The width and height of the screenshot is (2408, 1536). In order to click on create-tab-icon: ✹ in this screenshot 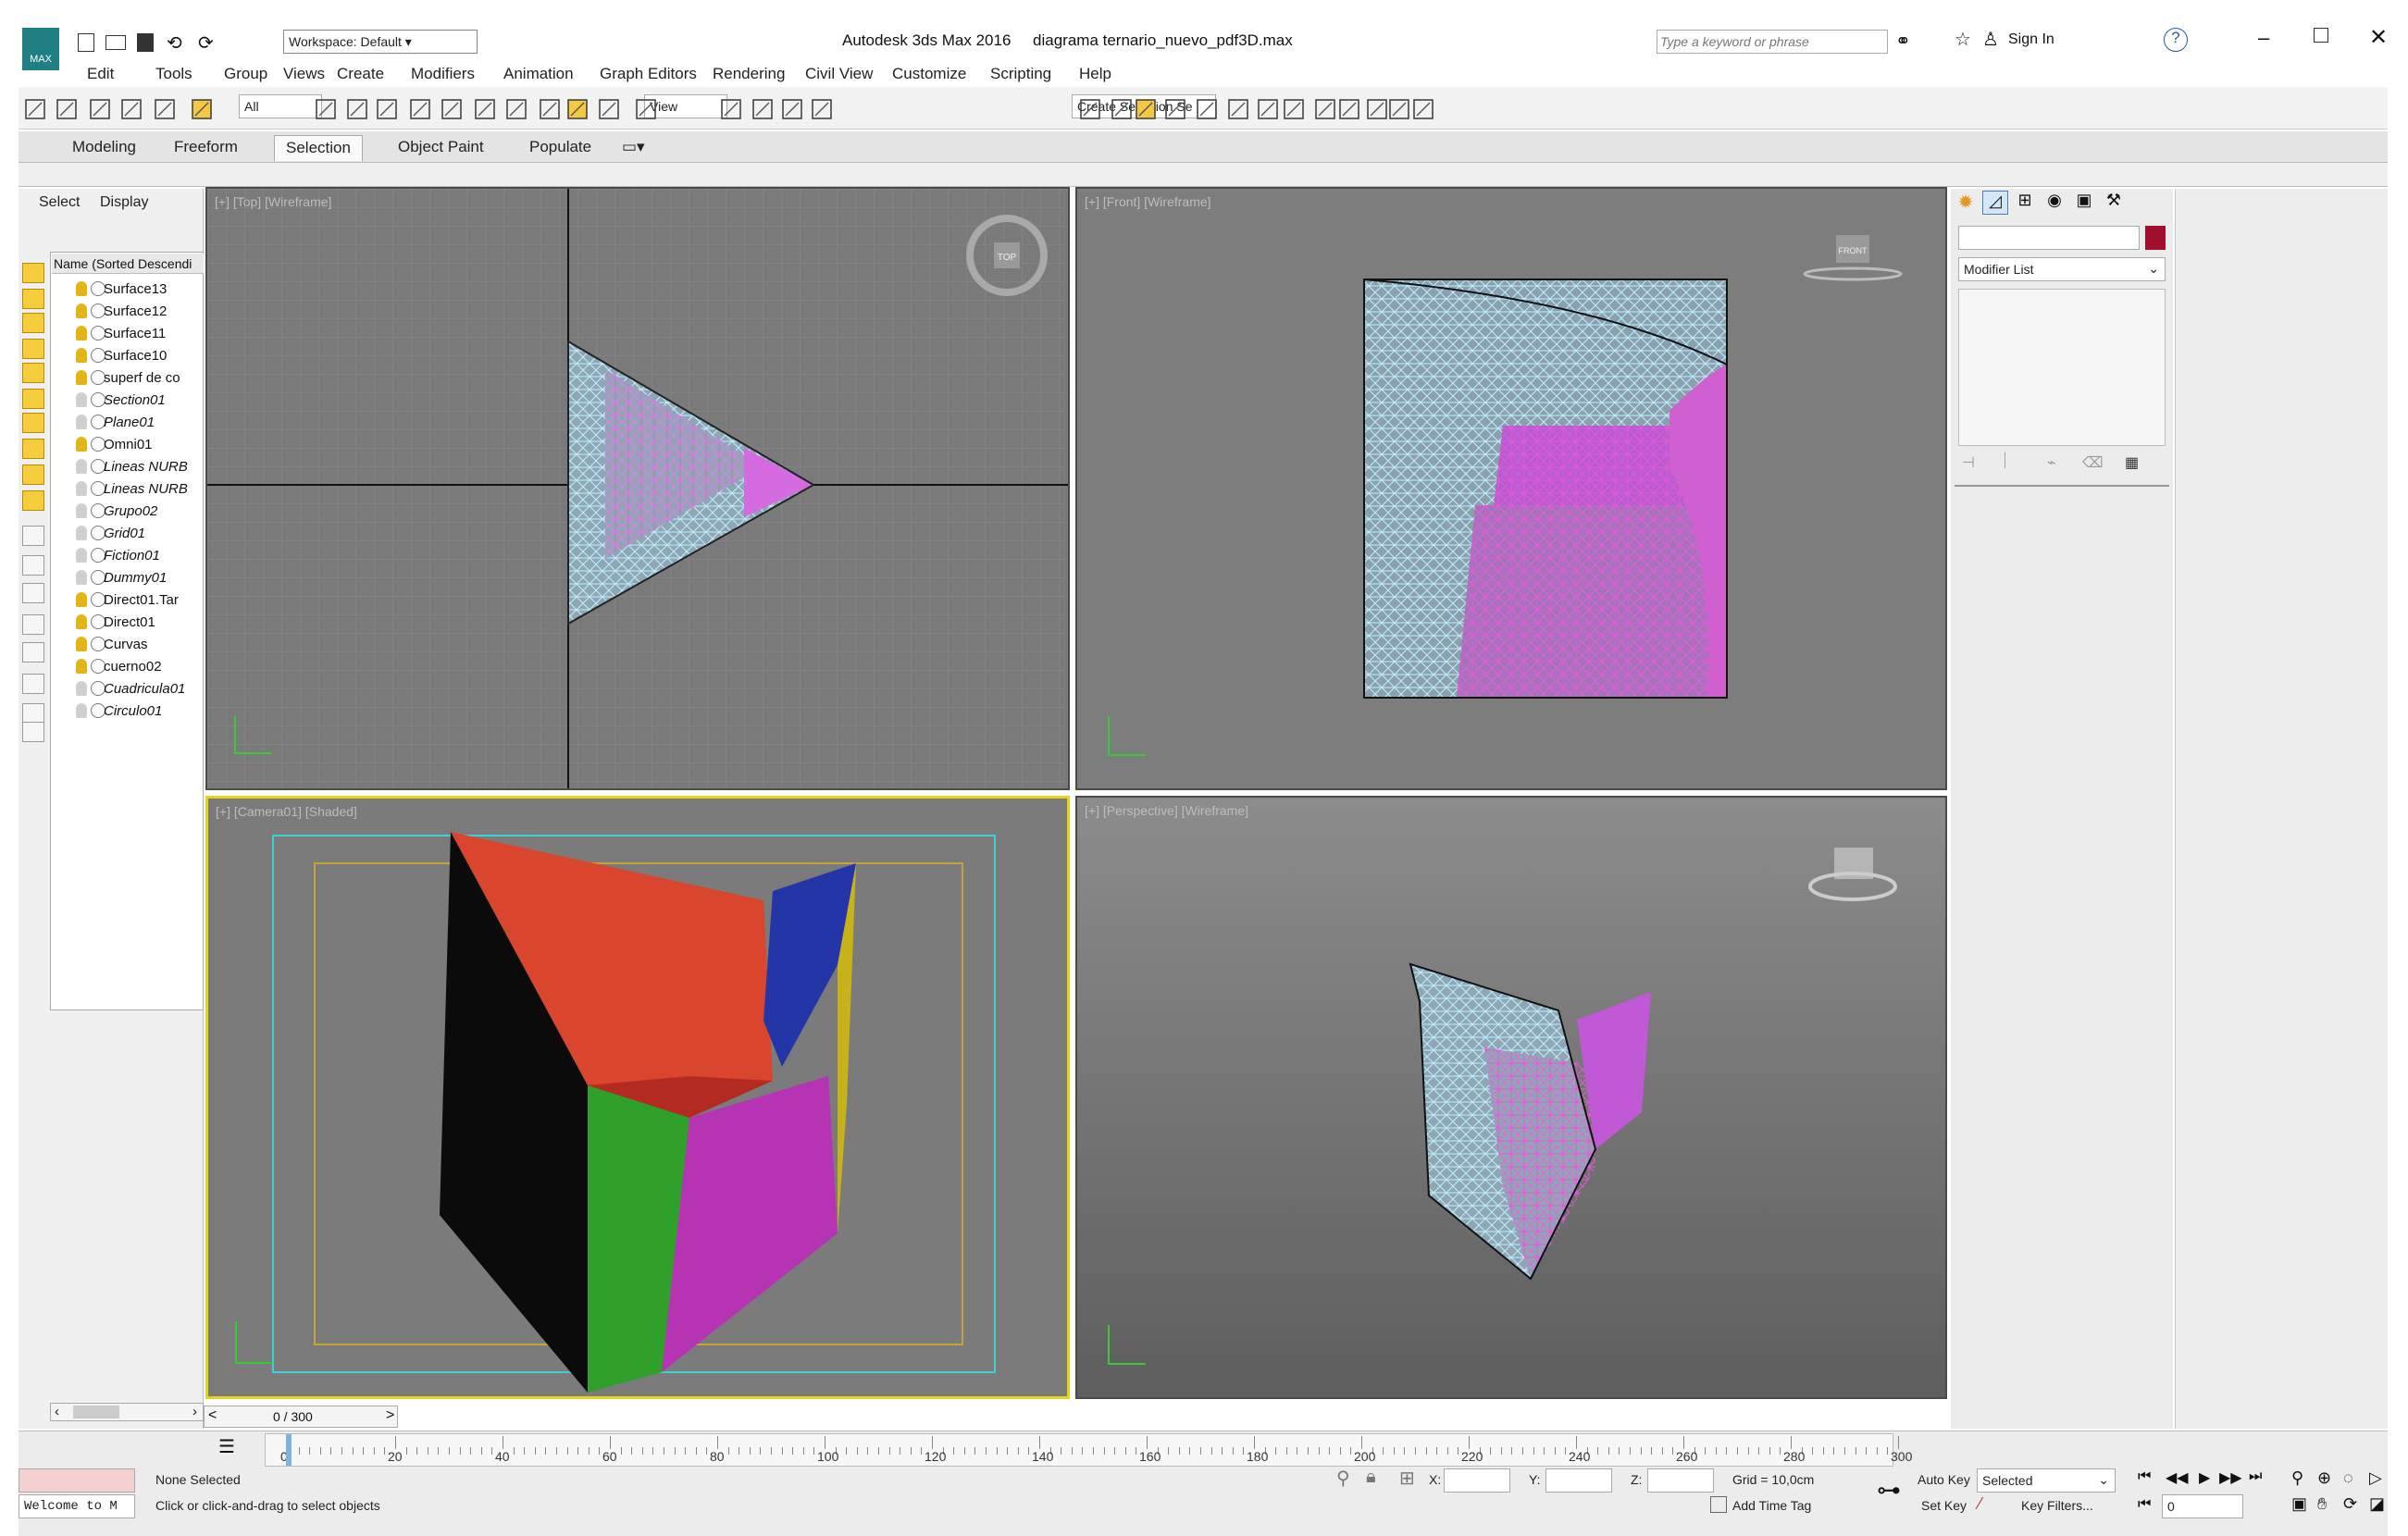, I will do `click(1966, 203)`.